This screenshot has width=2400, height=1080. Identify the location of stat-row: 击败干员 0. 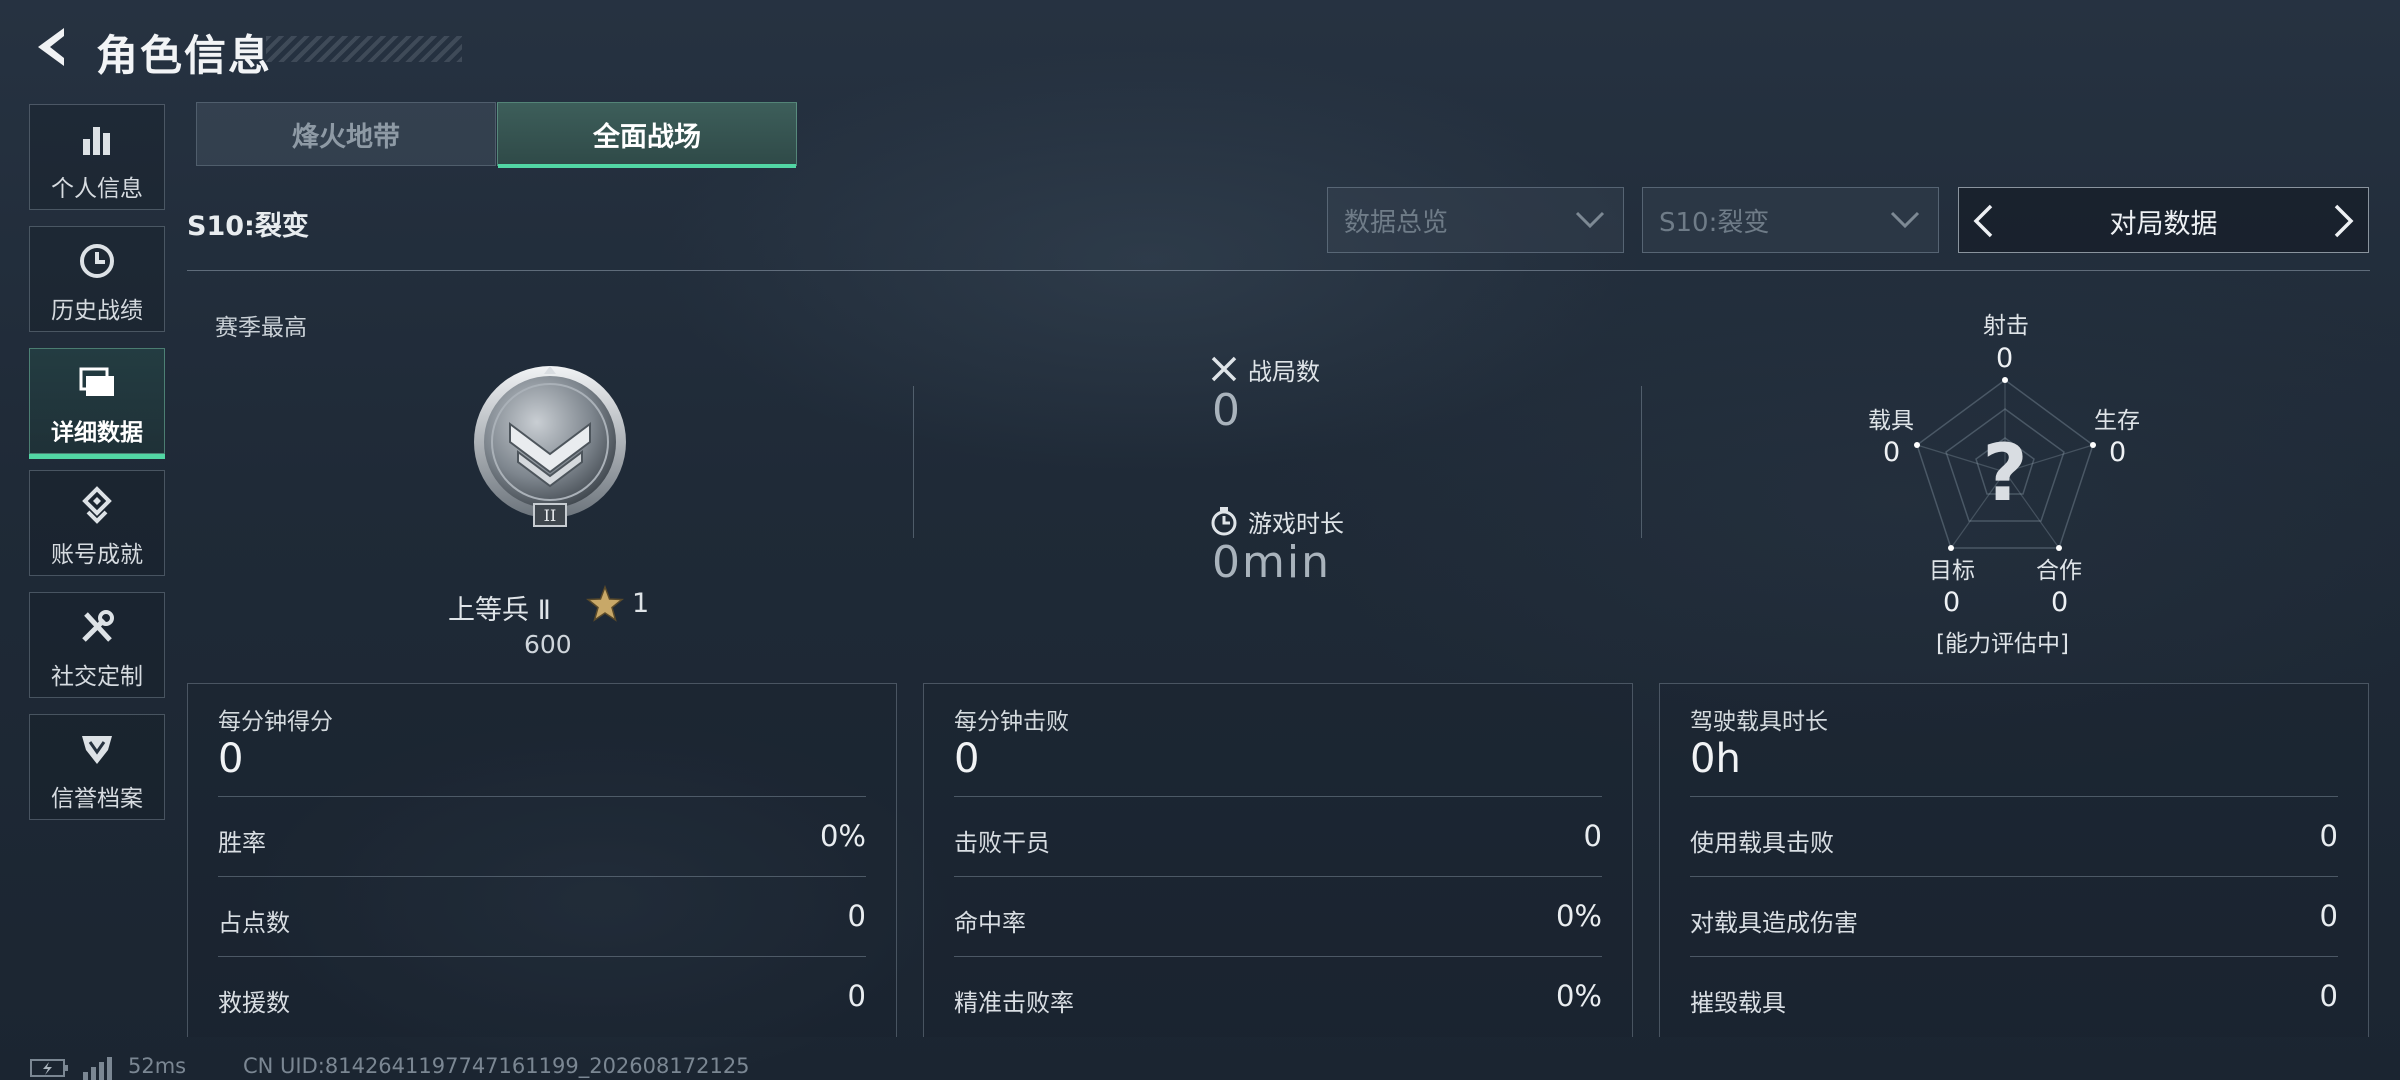
(1278, 836).